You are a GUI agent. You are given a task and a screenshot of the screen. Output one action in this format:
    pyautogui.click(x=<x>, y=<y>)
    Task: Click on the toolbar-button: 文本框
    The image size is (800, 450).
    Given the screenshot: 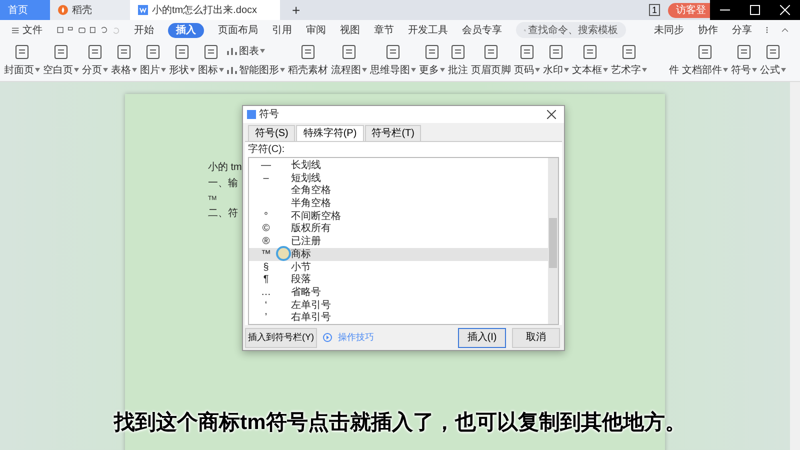 What is the action you would take?
    pyautogui.click(x=590, y=70)
    